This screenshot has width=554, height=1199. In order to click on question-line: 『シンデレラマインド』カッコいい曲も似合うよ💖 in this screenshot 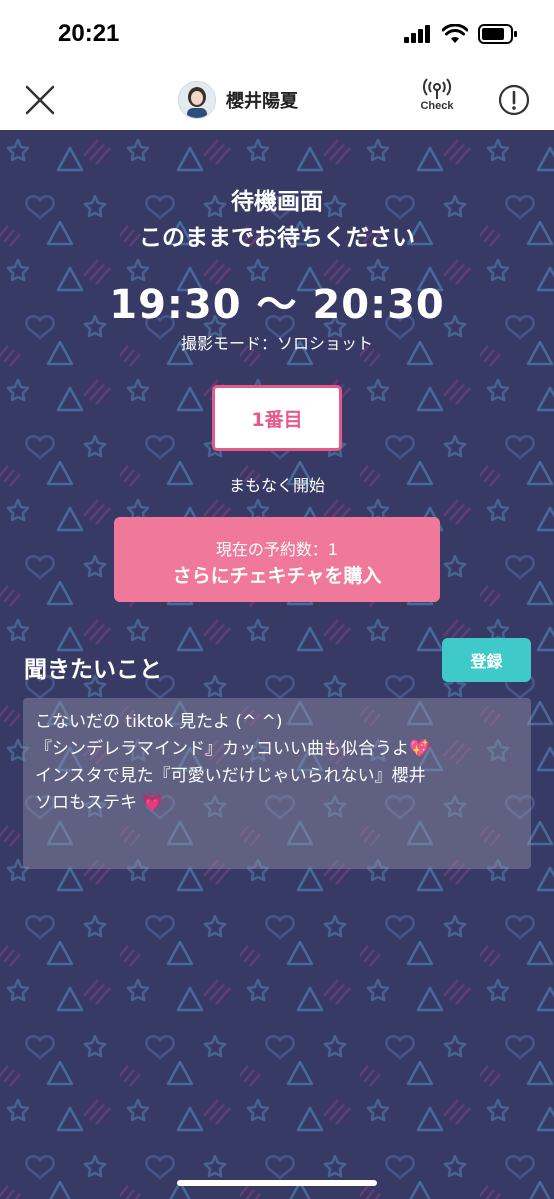, I will do `click(233, 749)`.